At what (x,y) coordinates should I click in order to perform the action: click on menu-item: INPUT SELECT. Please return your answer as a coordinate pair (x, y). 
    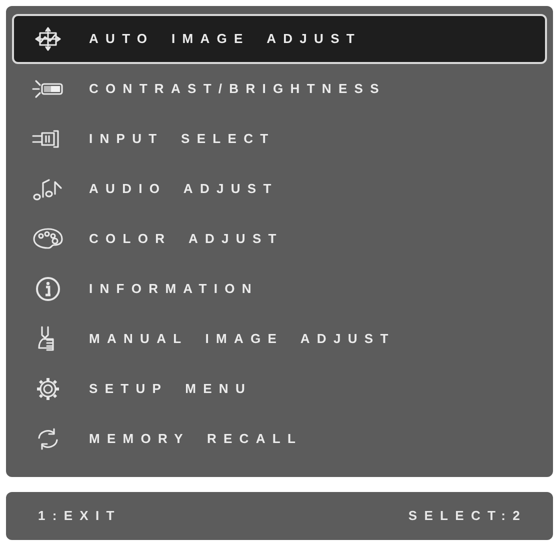
    Looking at the image, I should click on (279, 139).